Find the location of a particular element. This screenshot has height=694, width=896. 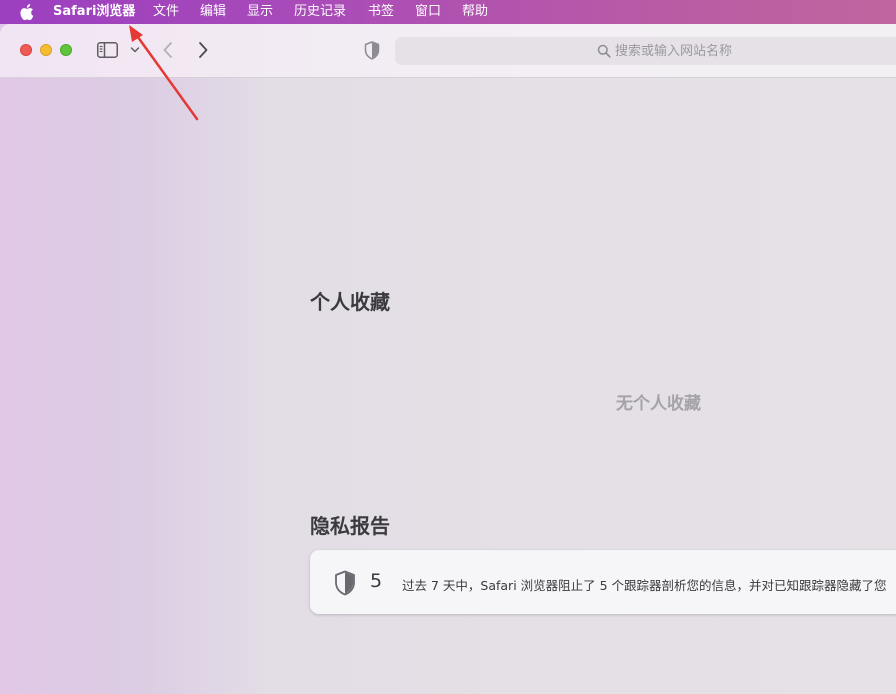

back-icon is located at coordinates (168, 50).